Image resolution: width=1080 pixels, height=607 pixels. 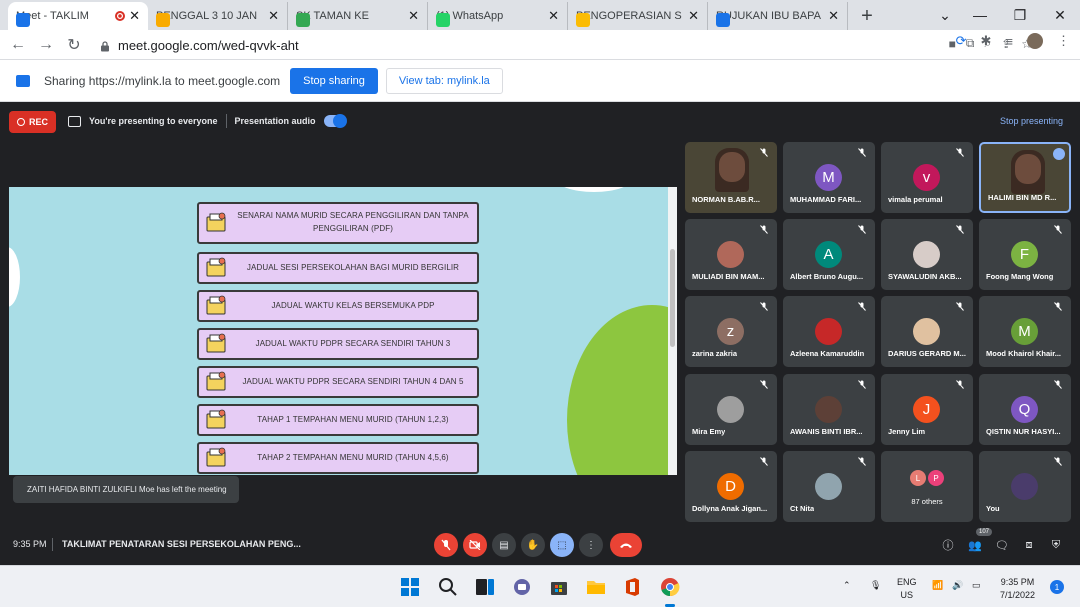 I want to click on browser-tab: (1) WhatsApp ✕, so click(x=498, y=16).